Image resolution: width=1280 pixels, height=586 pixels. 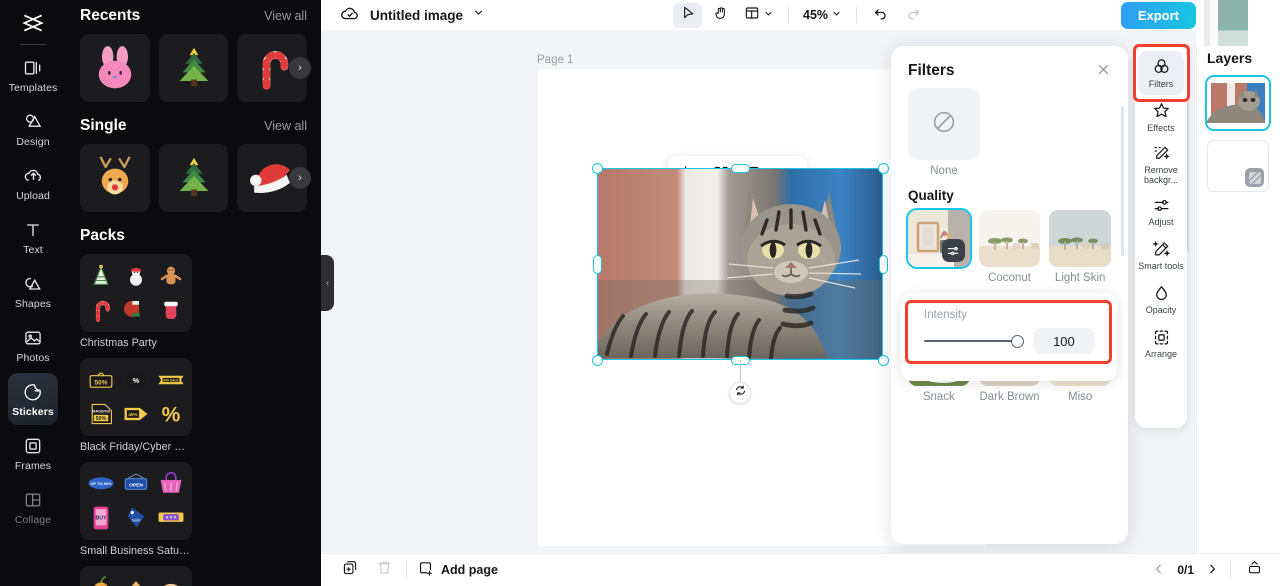 I want to click on resize-handle-left, so click(x=597, y=264).